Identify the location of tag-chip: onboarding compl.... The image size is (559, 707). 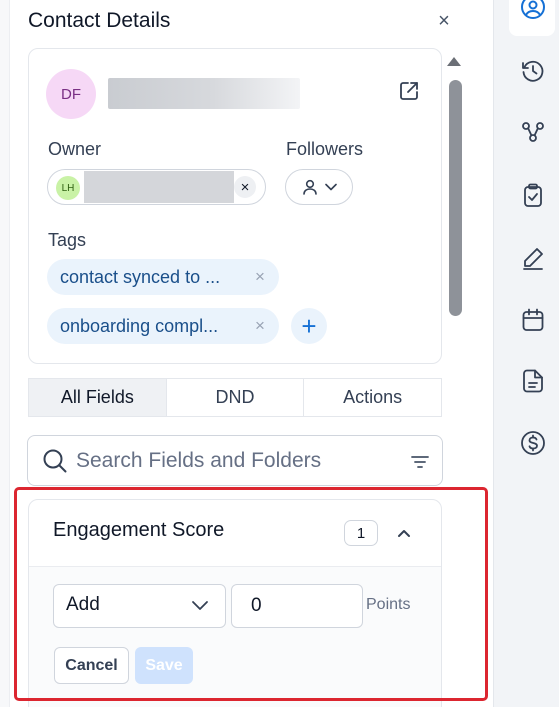
(163, 326).